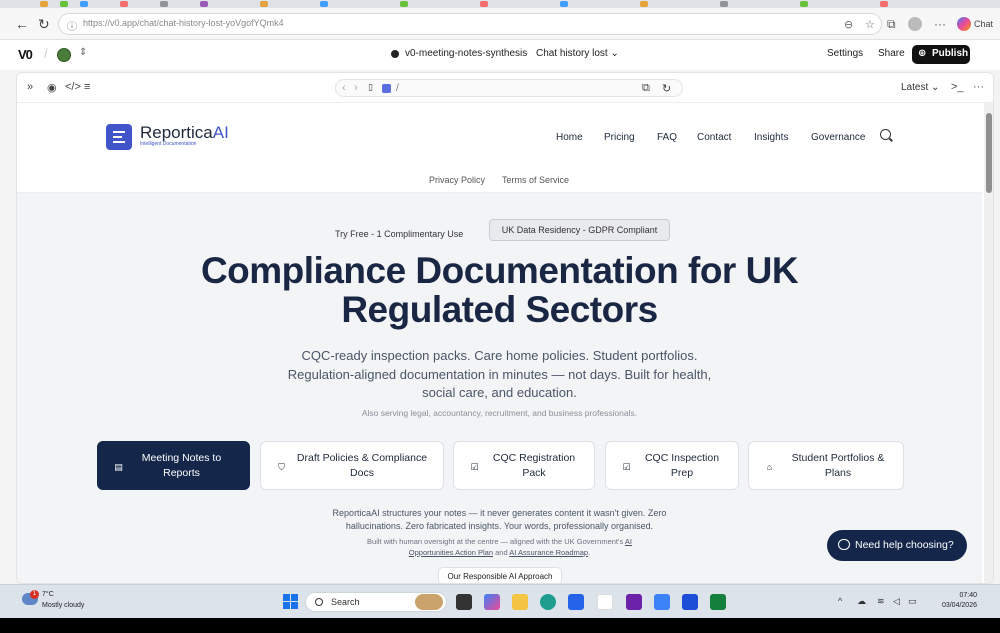 This screenshot has width=1000, height=633. Describe the element at coordinates (954, 601) in the screenshot. I see `taskbar-clock: 07:40 03/04/2026` at that location.